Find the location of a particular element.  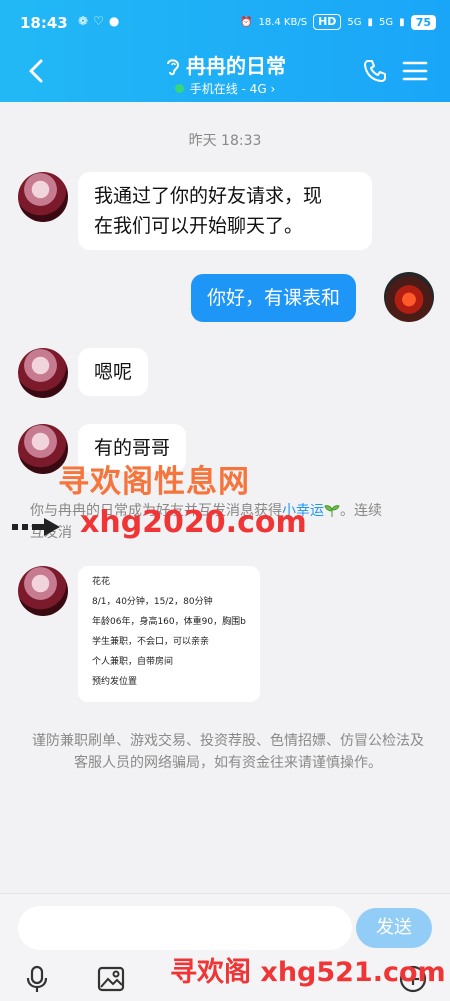

my-avatar is located at coordinates (409, 297).